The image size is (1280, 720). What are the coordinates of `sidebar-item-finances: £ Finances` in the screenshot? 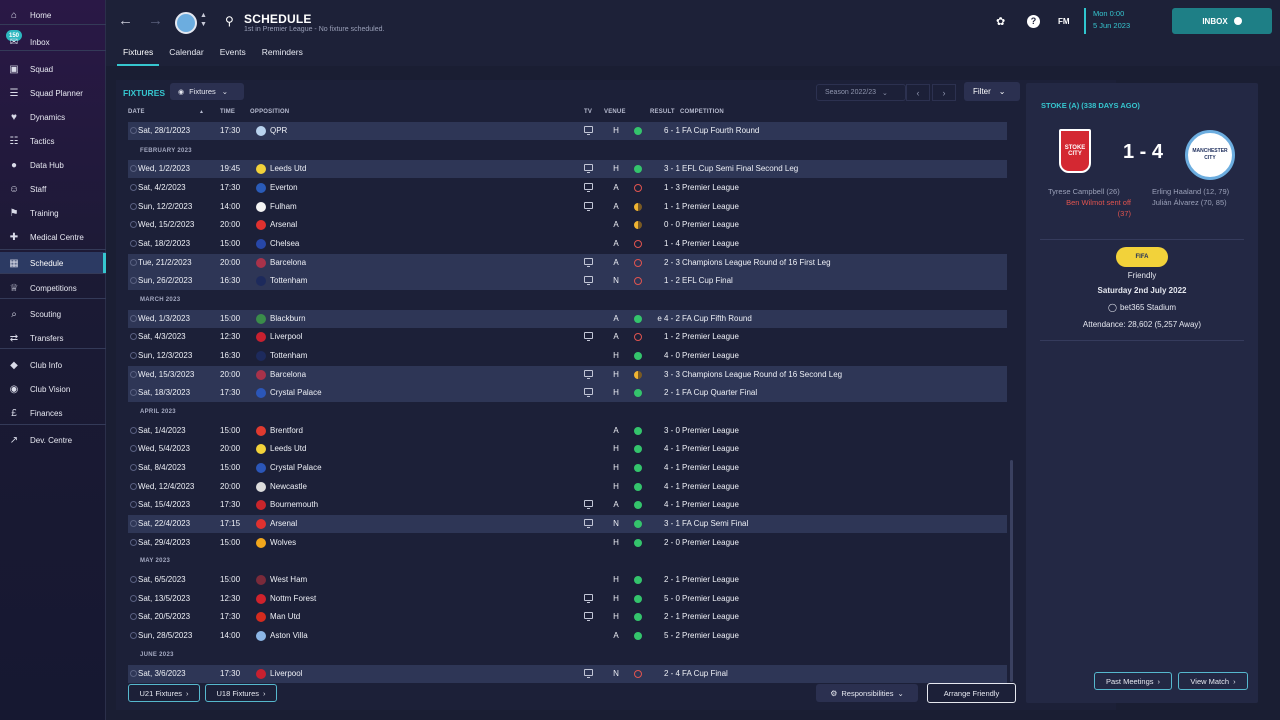 It's located at (53, 413).